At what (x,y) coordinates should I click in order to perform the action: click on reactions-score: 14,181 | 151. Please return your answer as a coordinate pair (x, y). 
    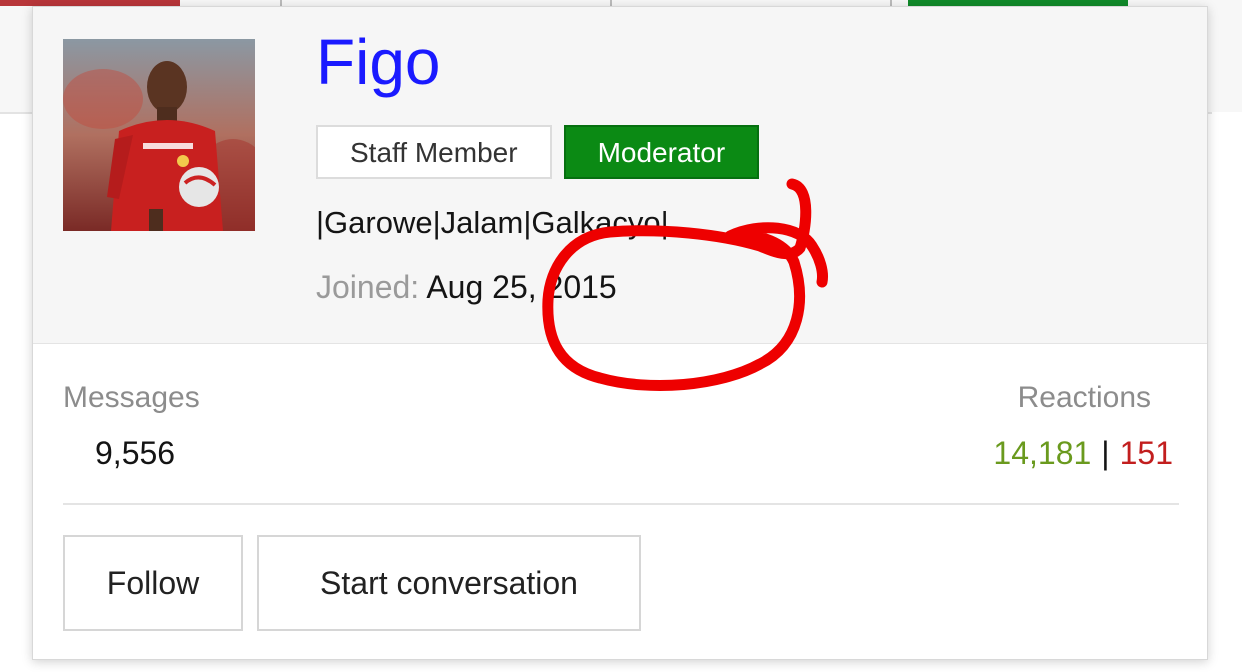
    Looking at the image, I should click on (1083, 453).